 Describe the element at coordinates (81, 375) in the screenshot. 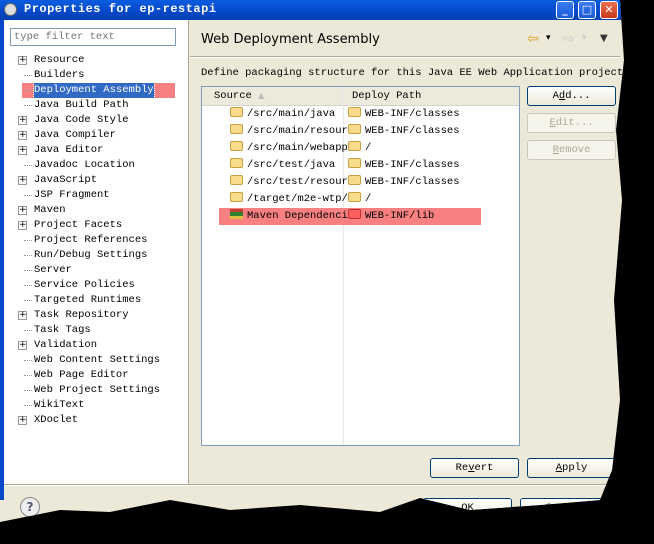

I see `tree-item-label: Web Page Editor` at that location.